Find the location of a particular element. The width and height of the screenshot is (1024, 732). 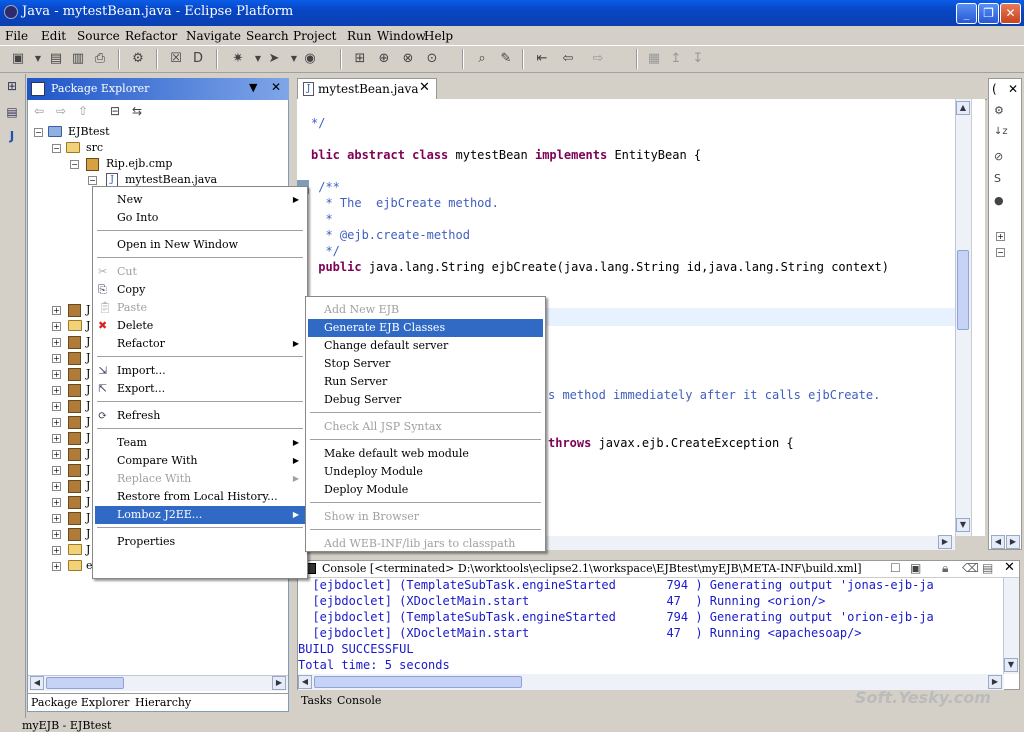

menu-search: Search is located at coordinates (267, 36).